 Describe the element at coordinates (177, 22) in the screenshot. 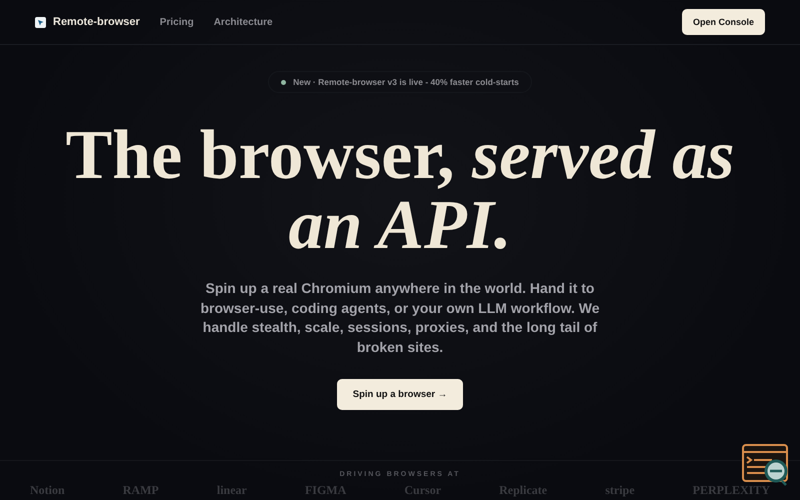

I see `nav-link: Pricing` at that location.